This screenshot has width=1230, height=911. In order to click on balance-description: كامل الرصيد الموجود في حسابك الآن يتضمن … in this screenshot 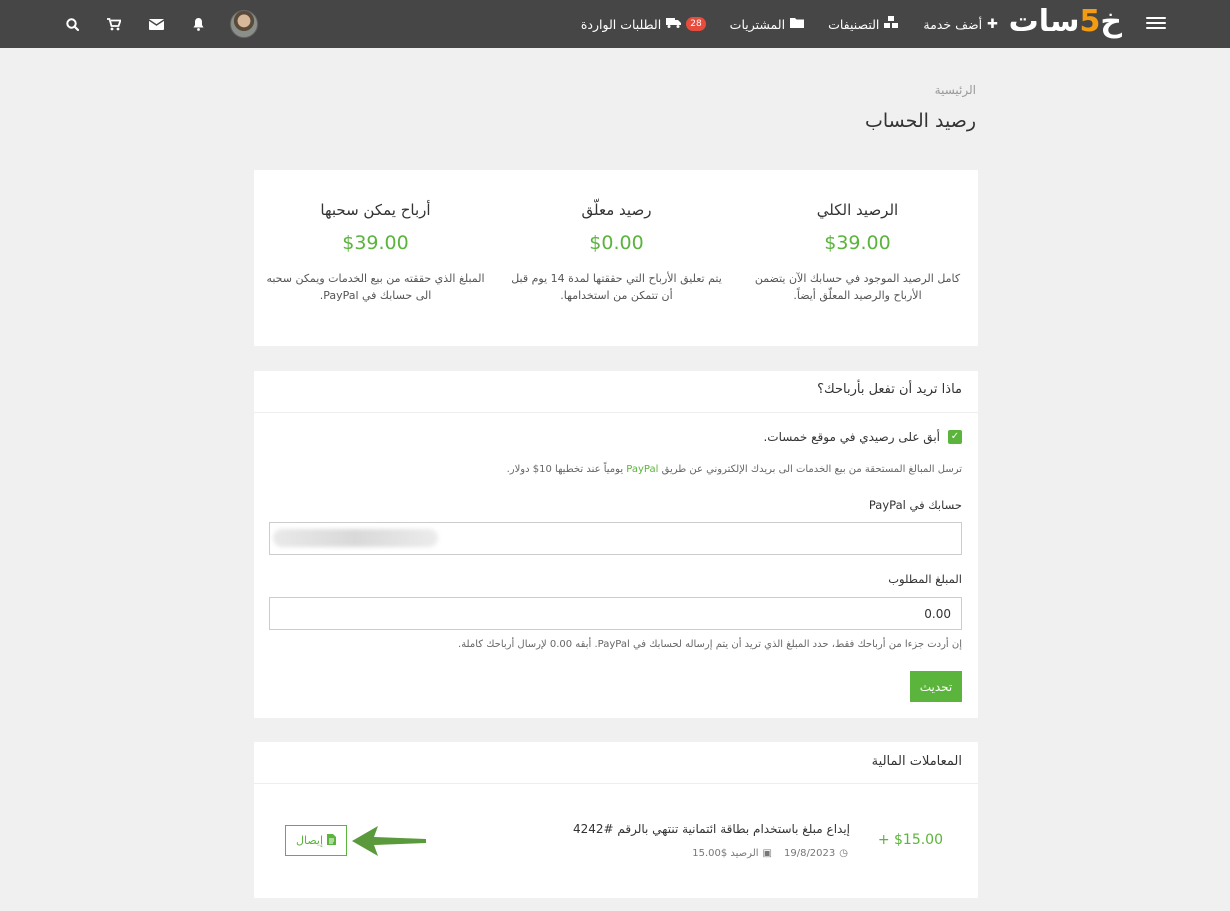, I will do `click(857, 287)`.